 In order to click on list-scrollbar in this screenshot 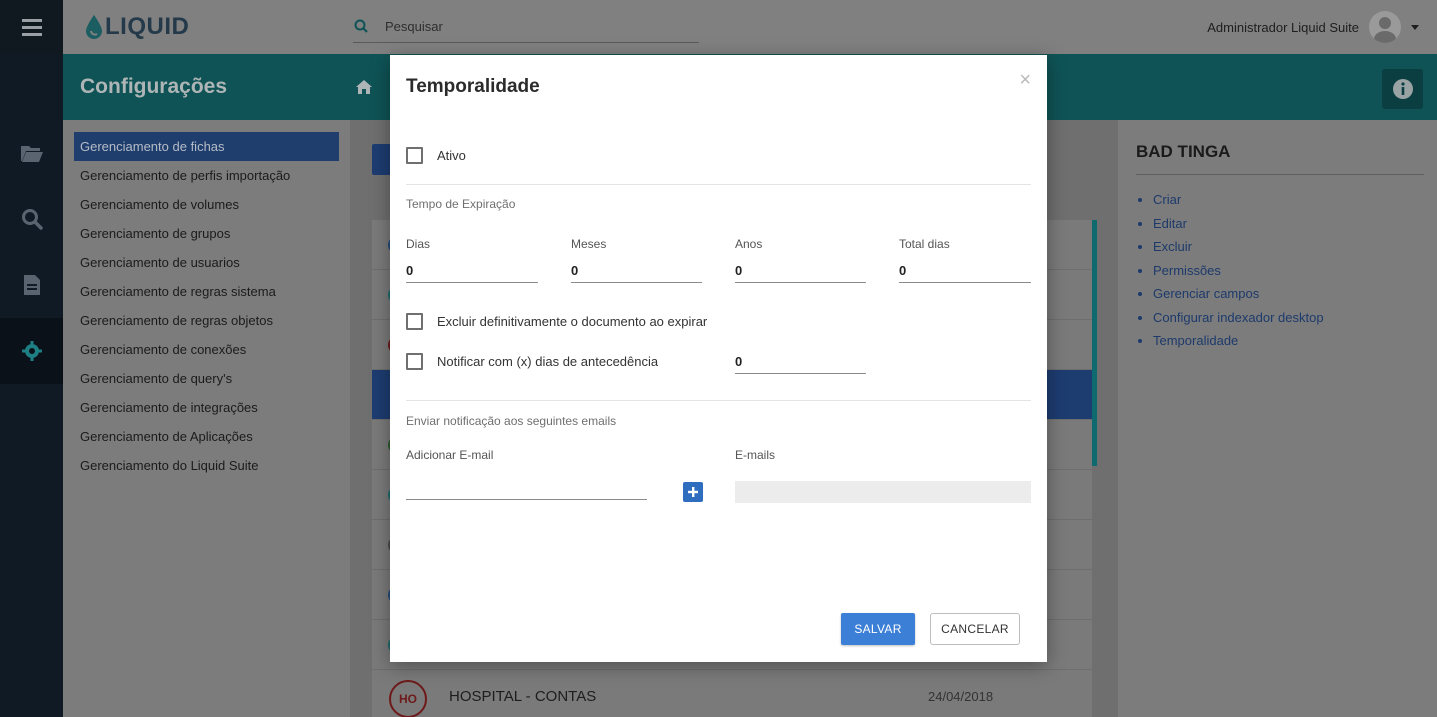, I will do `click(1094, 343)`.